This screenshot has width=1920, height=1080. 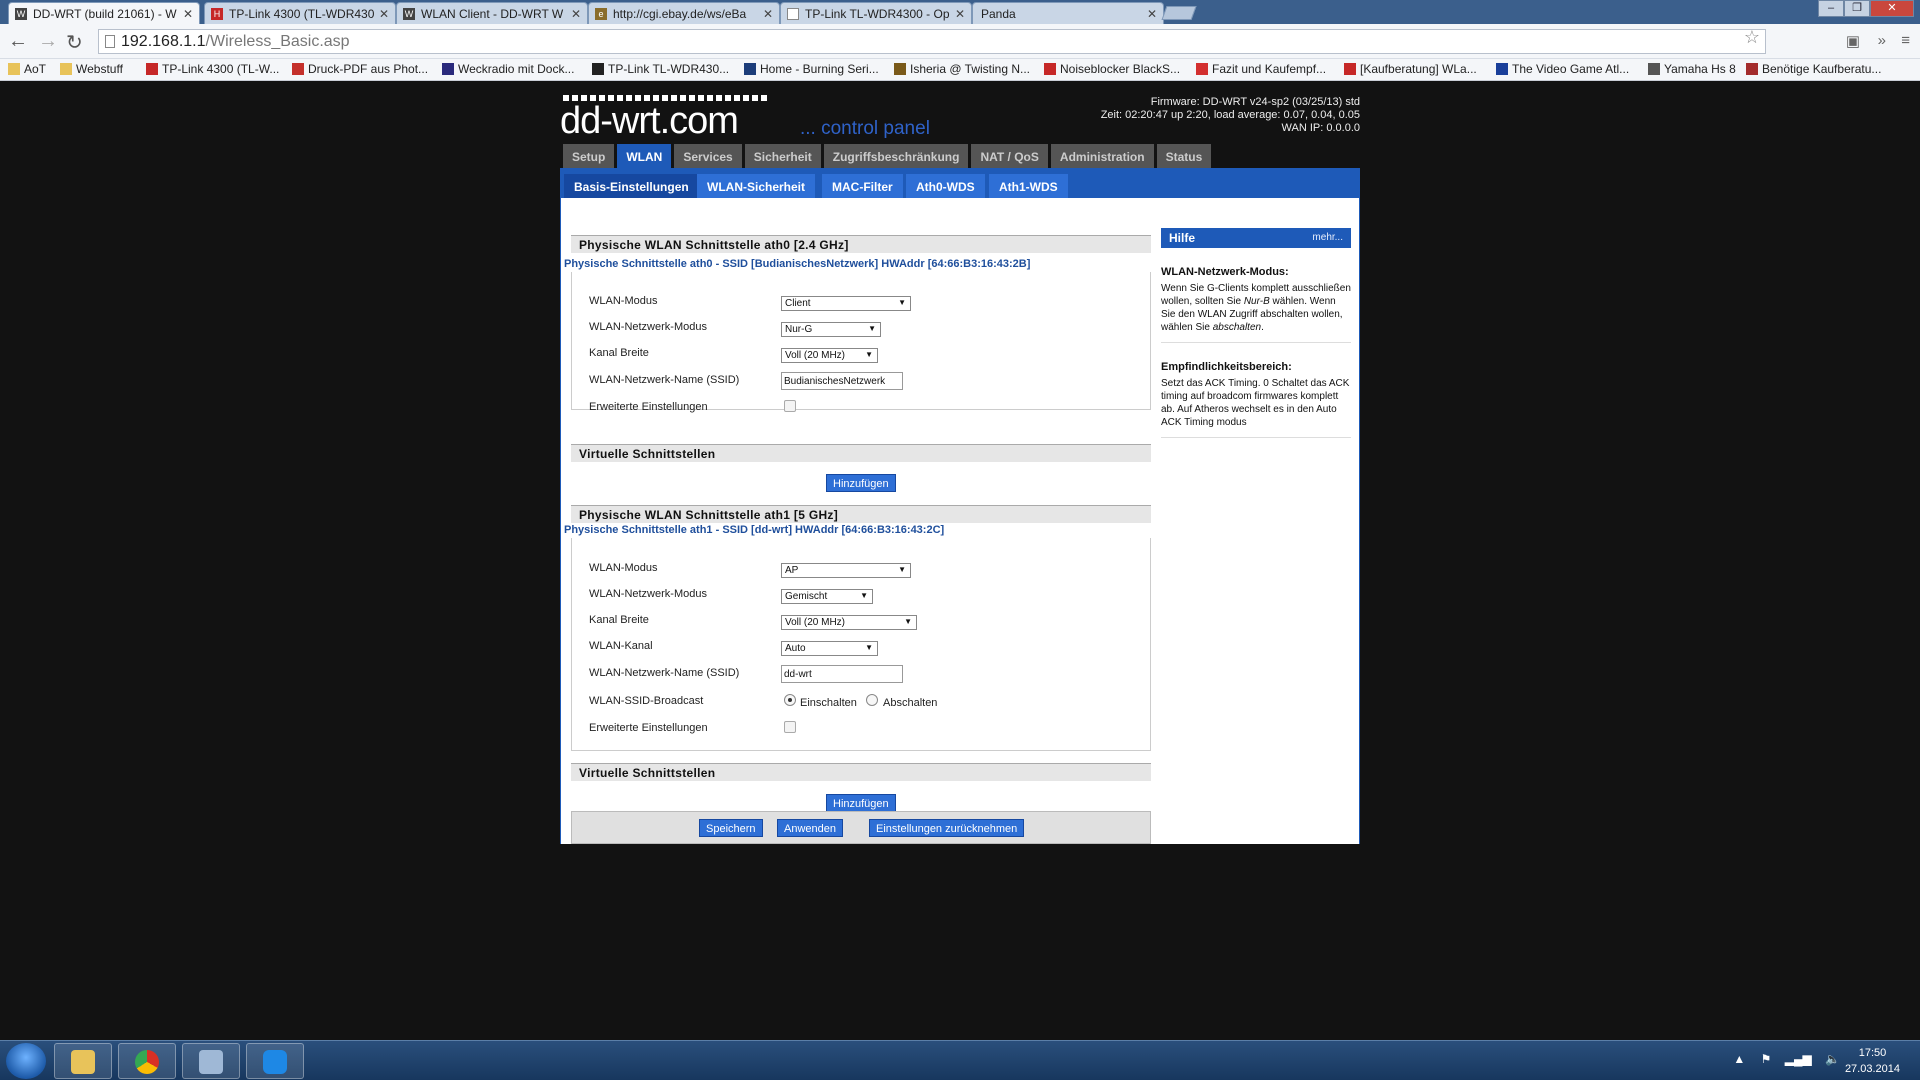 I want to click on menu-icon: ≡, so click(x=1905, y=40).